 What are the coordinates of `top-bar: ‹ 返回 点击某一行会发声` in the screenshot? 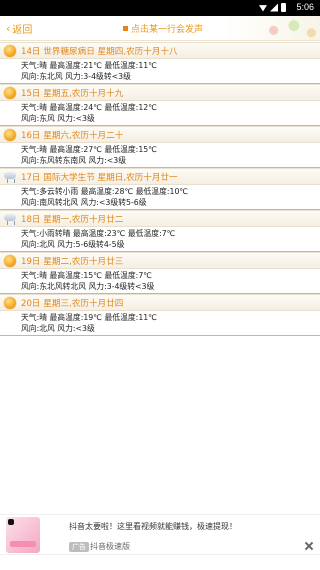 It's located at (160, 28).